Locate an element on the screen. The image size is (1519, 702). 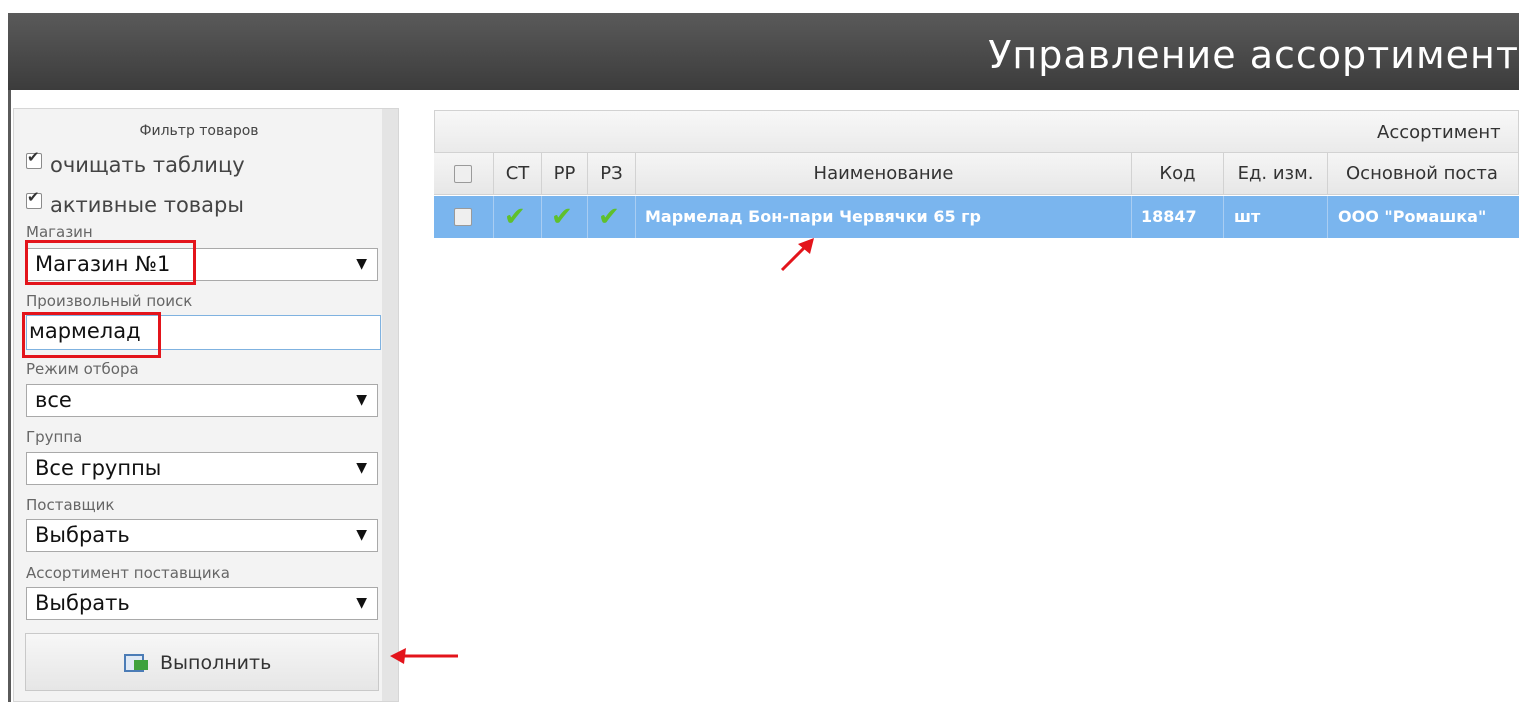
select-all-checkbox is located at coordinates (463, 174).